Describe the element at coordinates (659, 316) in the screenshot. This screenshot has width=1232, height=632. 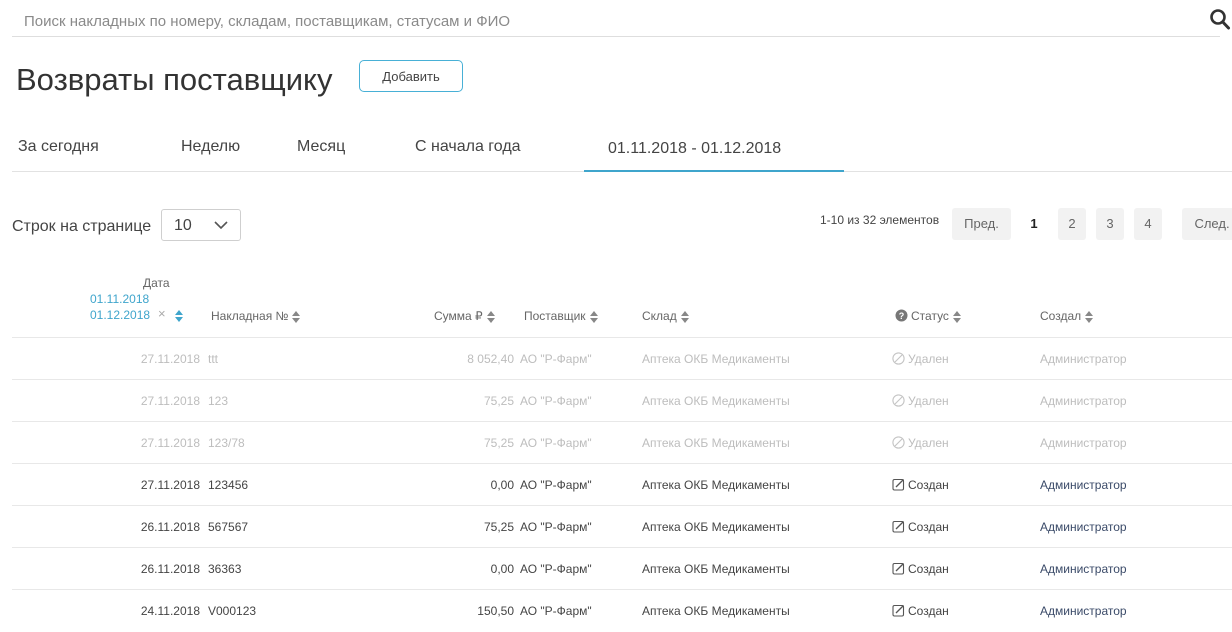
I see `warehouse-header-label: Склад` at that location.